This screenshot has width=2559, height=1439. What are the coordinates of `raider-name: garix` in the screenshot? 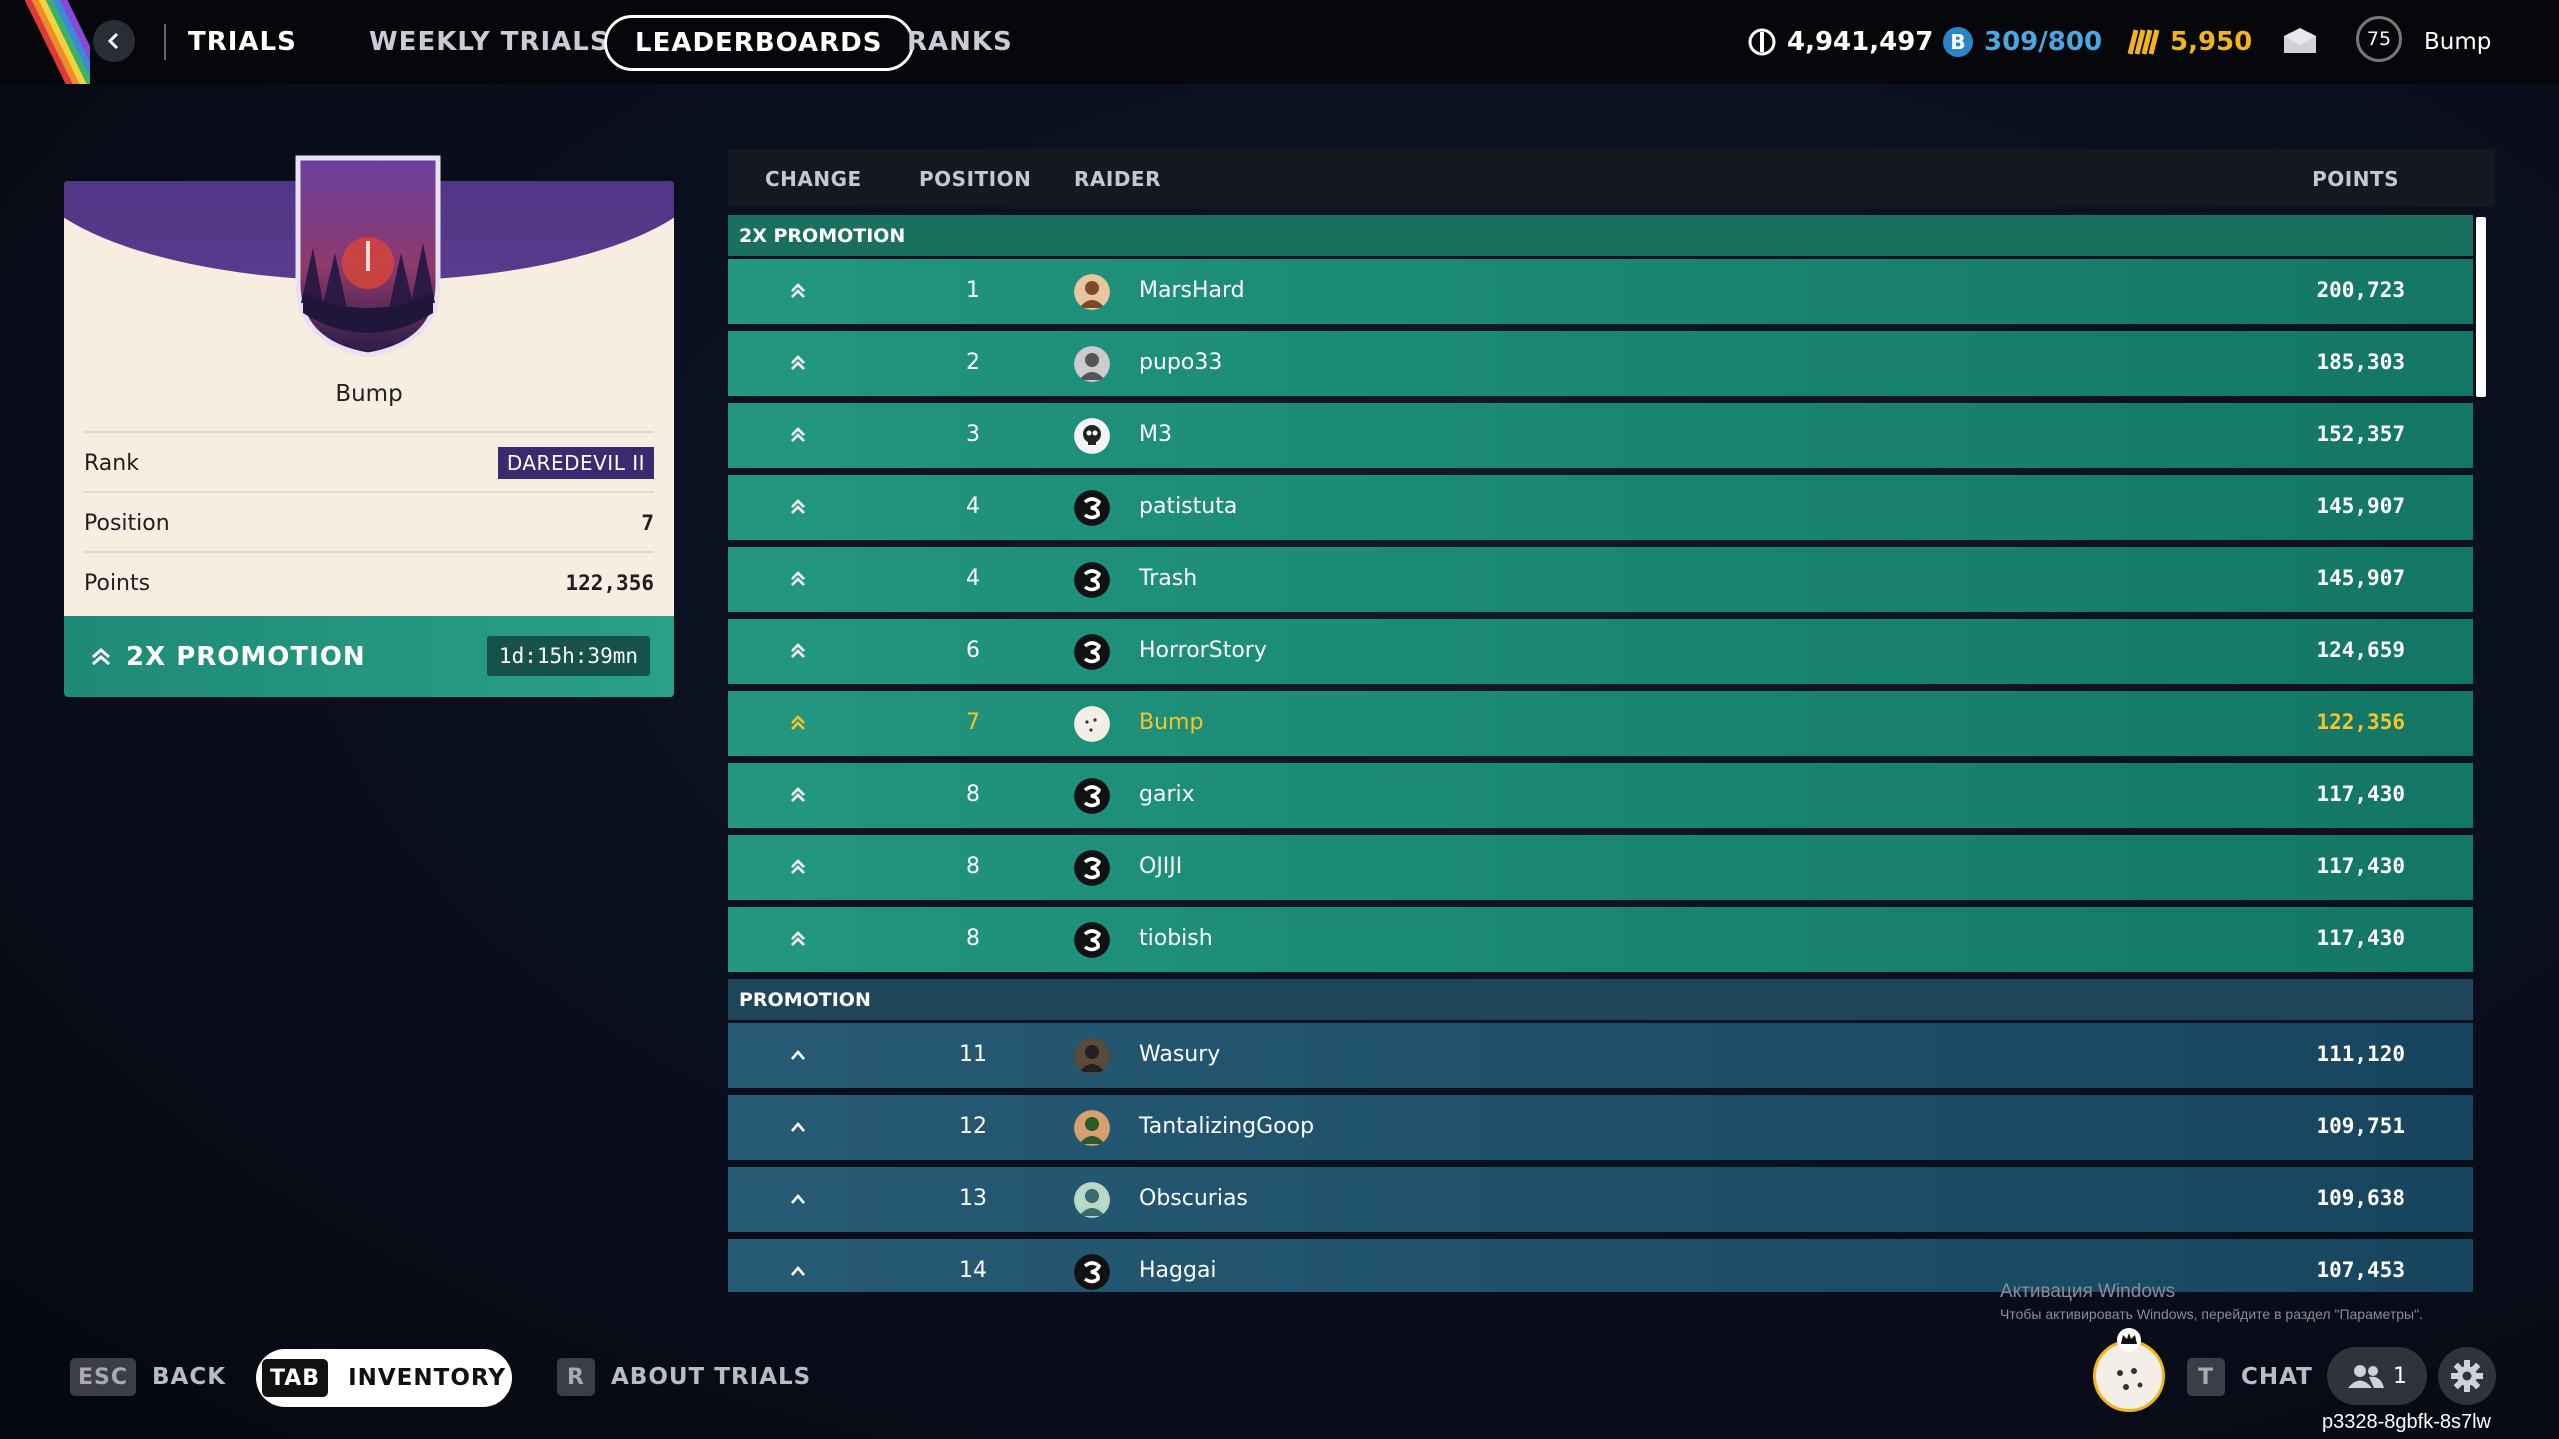 It's located at (1167, 794).